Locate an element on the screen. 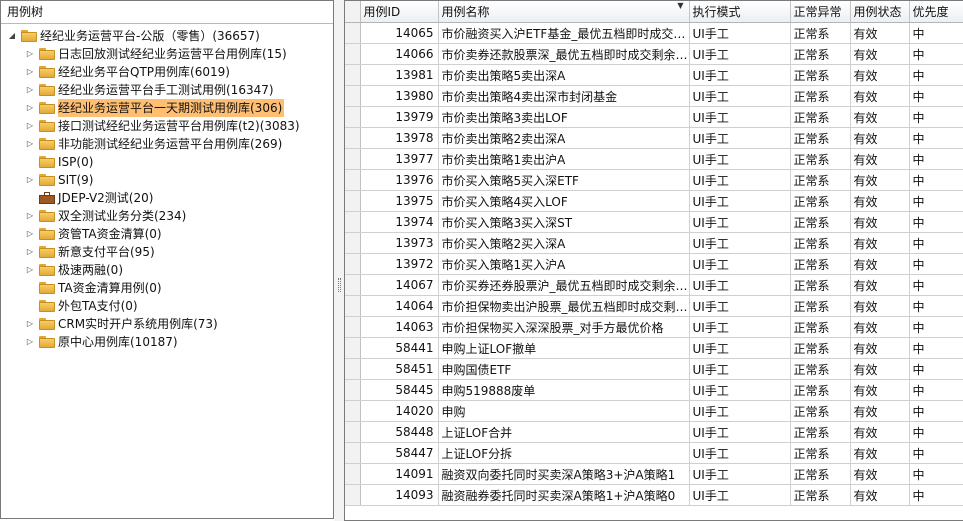  cell-case-id: 58441 is located at coordinates (399, 348).